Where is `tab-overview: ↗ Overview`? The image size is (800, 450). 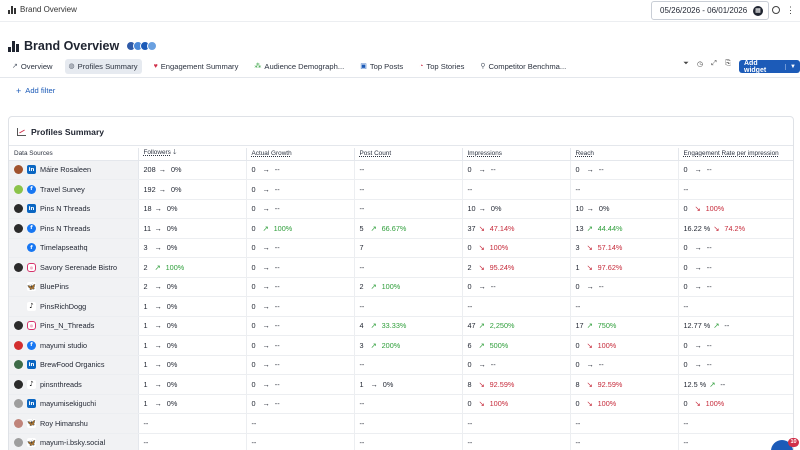 tab-overview: ↗ Overview is located at coordinates (32, 66).